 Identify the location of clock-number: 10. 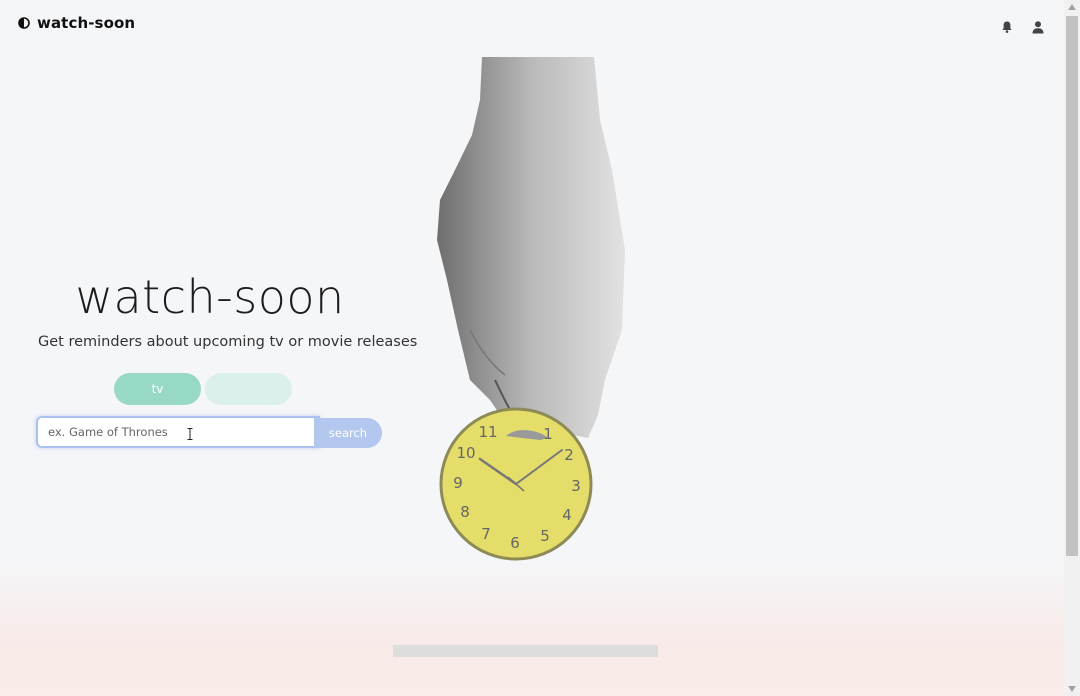
(465, 453).